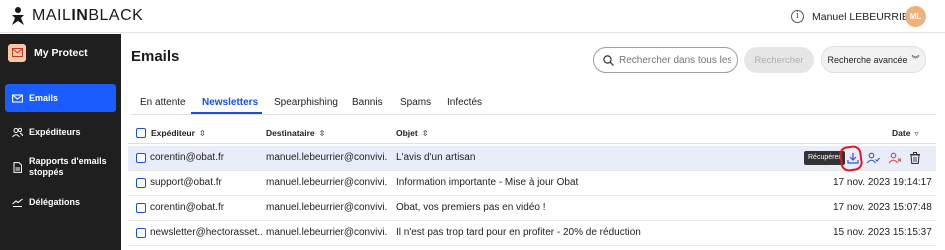  What do you see at coordinates (779, 60) in the screenshot?
I see `search-button: Rechercher` at bounding box center [779, 60].